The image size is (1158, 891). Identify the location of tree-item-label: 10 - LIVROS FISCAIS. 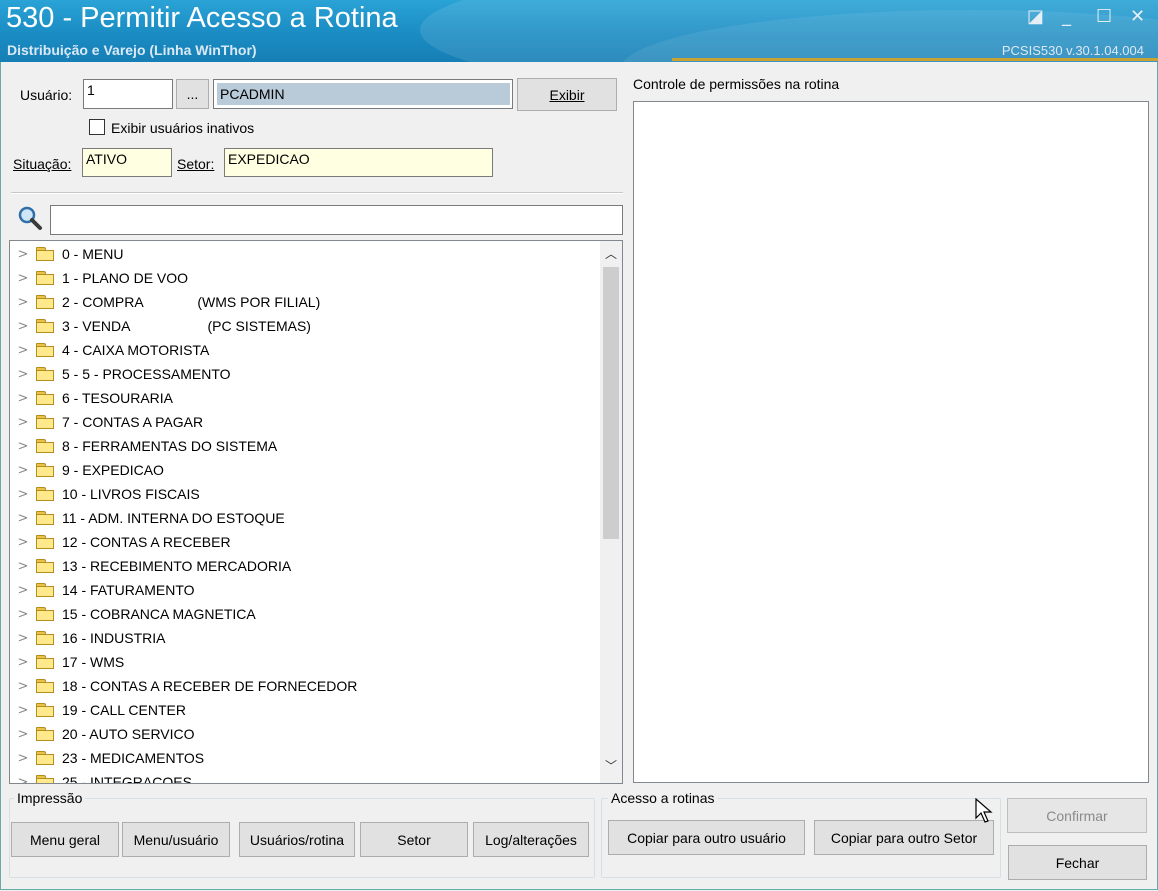
(131, 494).